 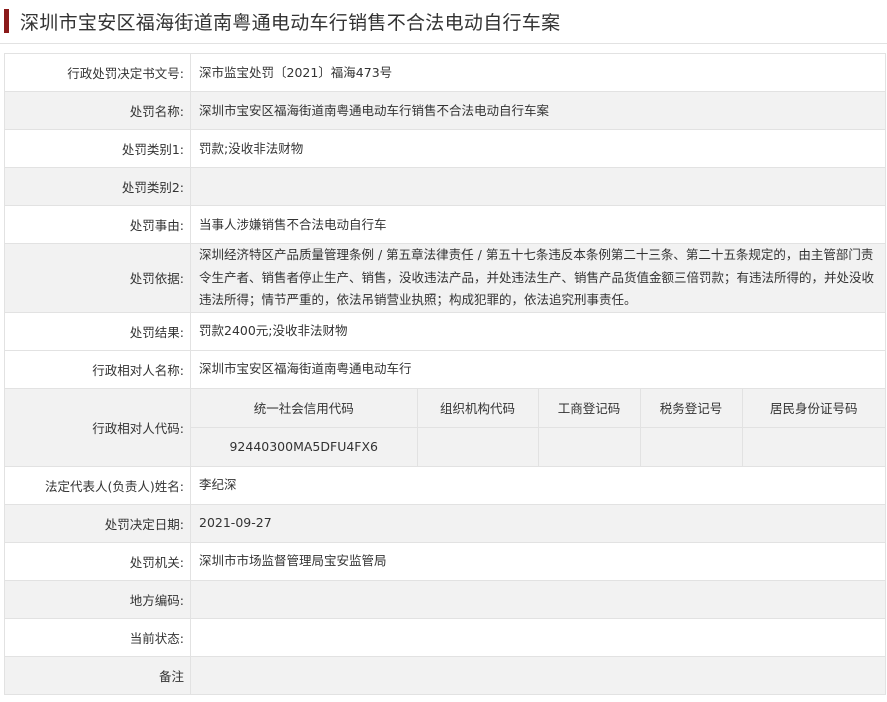 What do you see at coordinates (538, 637) in the screenshot?
I see `value-status` at bounding box center [538, 637].